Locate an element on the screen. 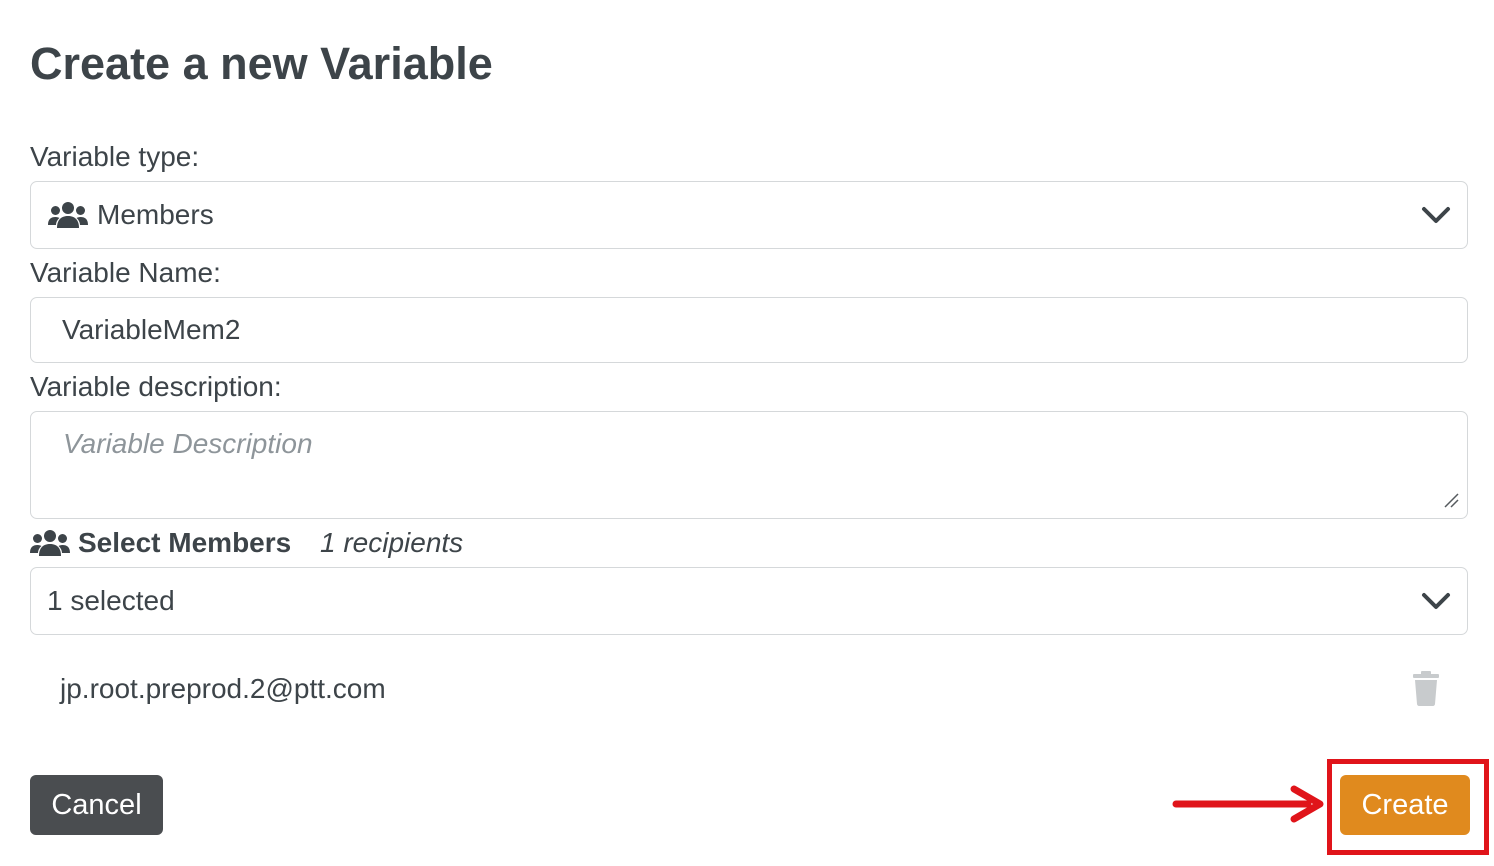  recipients-count: 1 recipients is located at coordinates (392, 542).